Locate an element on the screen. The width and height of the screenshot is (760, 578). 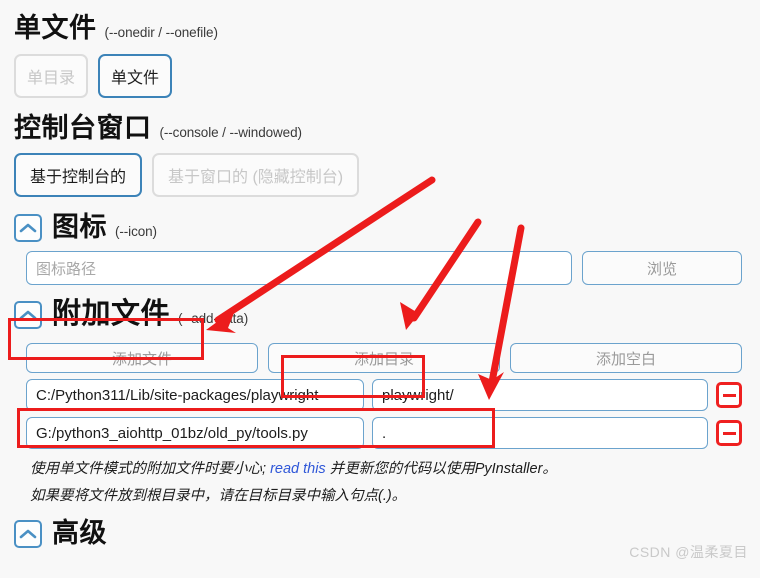
console-based-option-button: 基于控制台的 is located at coordinates (78, 175).